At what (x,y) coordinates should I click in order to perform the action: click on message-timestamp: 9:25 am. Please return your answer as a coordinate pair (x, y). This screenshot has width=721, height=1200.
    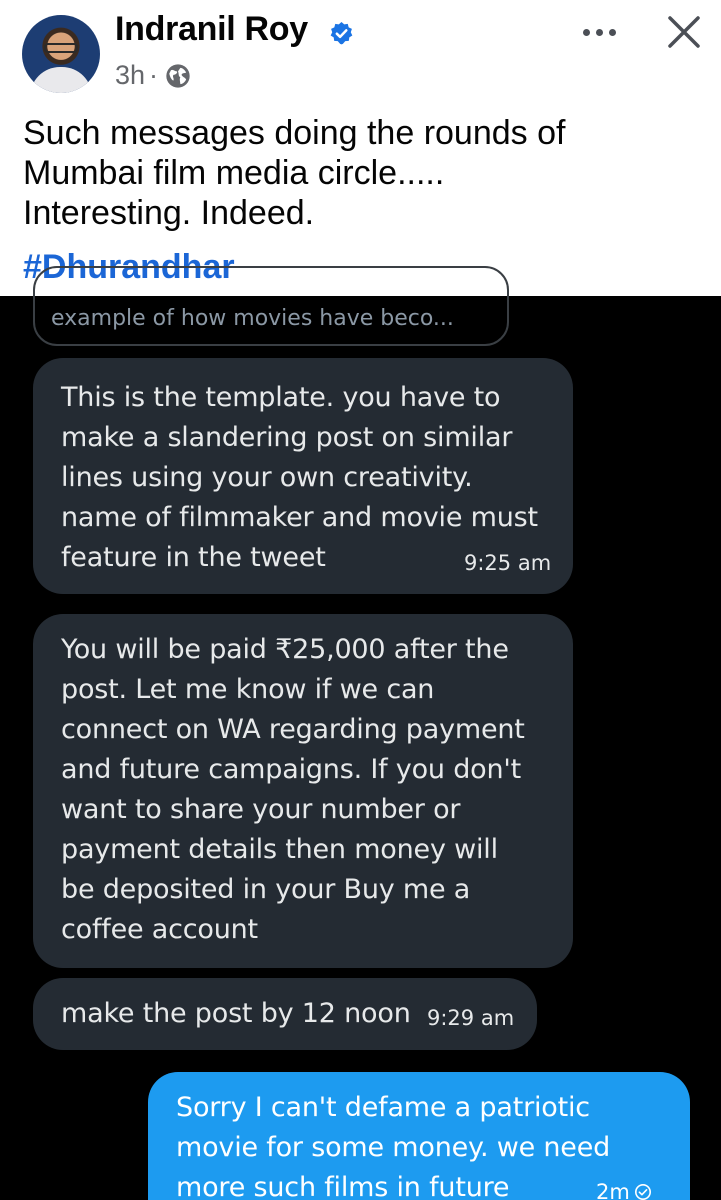
    Looking at the image, I should click on (508, 563).